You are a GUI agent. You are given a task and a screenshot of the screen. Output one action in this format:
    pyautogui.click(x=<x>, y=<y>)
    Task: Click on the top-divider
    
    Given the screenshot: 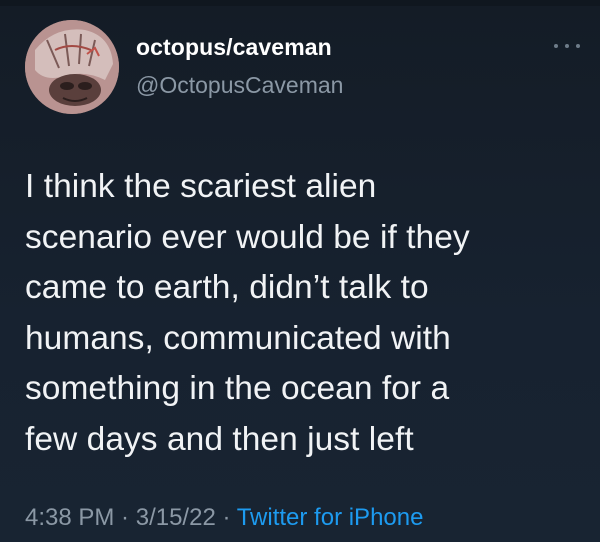 What is the action you would take?
    pyautogui.click(x=300, y=3)
    